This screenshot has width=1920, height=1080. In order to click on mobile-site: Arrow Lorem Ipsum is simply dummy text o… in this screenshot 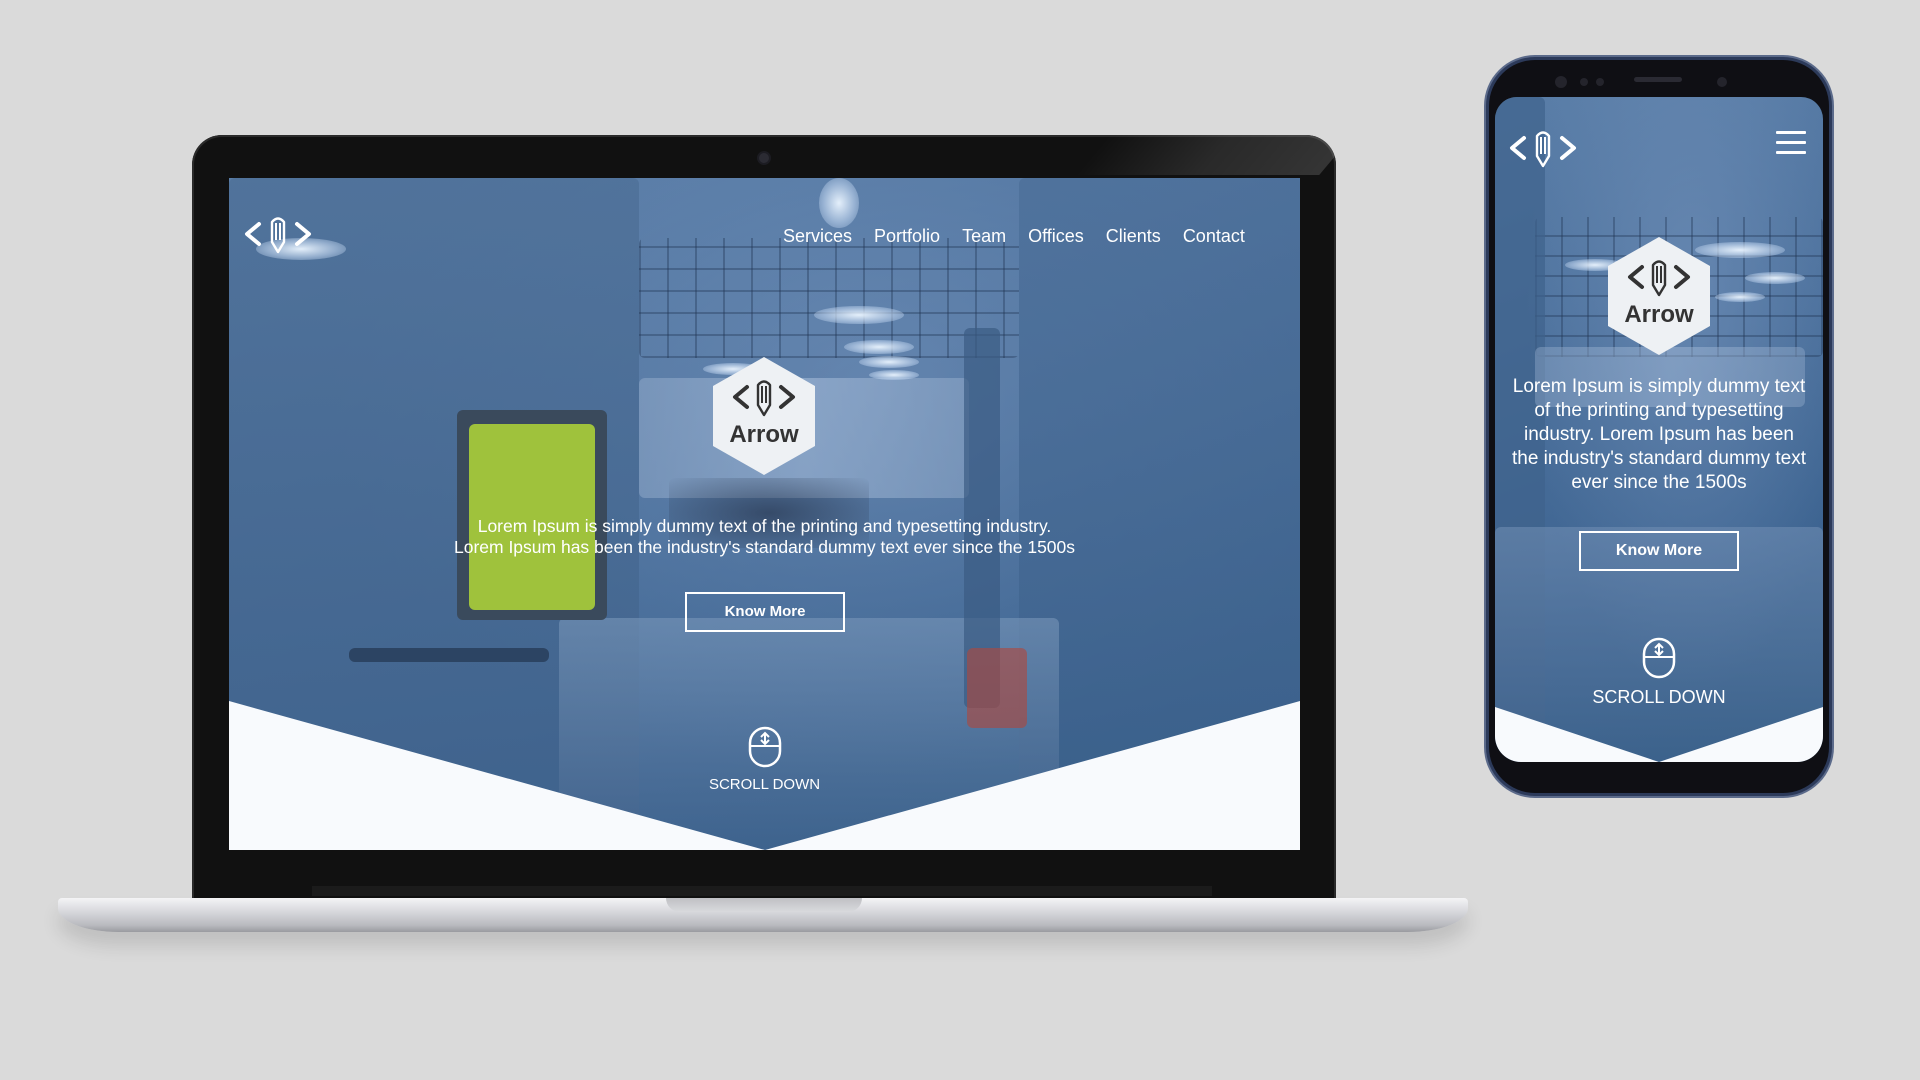, I will do `click(1659, 429)`.